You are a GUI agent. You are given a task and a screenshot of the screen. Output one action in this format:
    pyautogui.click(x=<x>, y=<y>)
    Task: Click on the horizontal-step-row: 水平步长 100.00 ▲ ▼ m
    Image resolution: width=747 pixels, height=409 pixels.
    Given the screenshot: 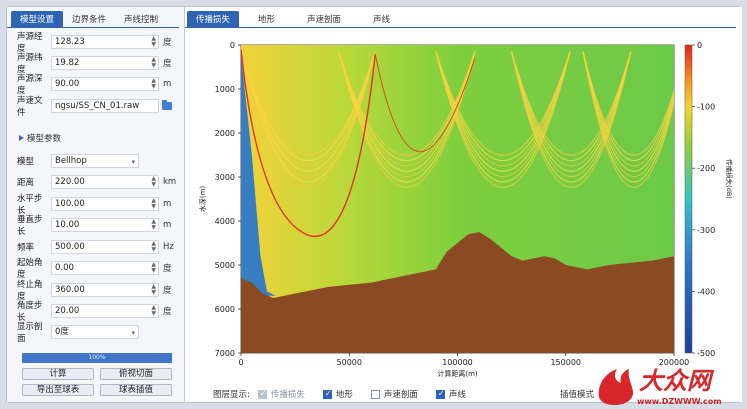 What is the action you would take?
    pyautogui.click(x=94, y=205)
    